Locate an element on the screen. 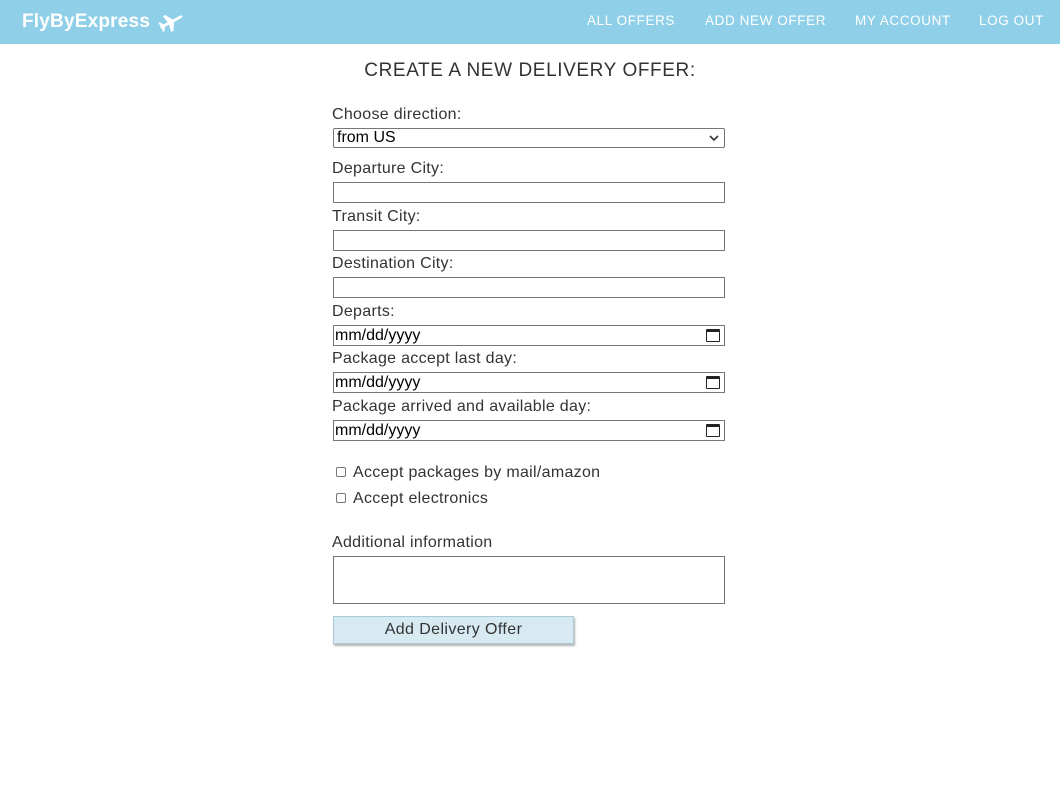 Image resolution: width=1060 pixels, height=800 pixels. arrived-day-placeholder: mm/dd/yyyy is located at coordinates (378, 430).